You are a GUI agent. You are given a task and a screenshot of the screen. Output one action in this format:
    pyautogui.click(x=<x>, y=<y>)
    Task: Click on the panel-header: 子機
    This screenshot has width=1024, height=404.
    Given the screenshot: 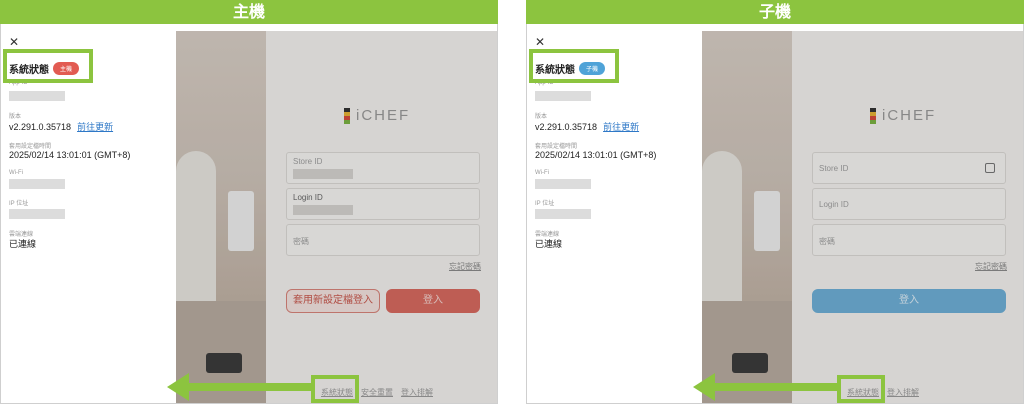 What is the action you would take?
    pyautogui.click(x=775, y=12)
    